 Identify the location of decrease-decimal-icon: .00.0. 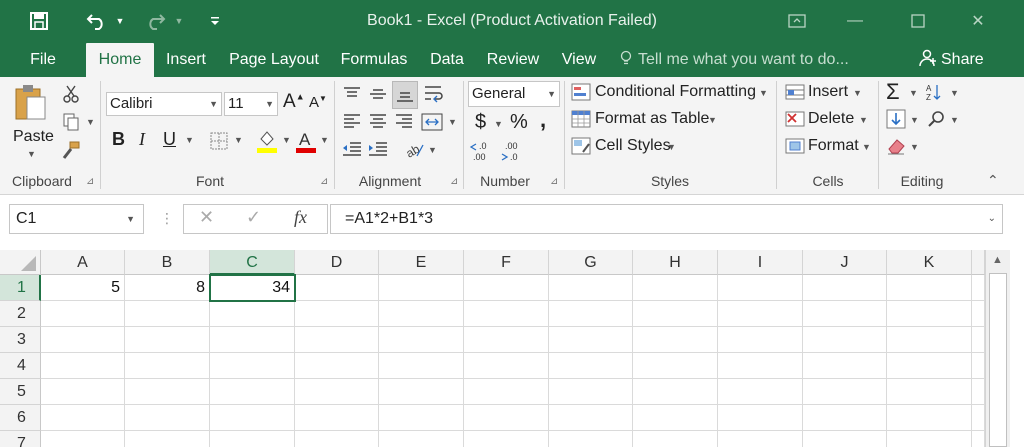
(514, 151).